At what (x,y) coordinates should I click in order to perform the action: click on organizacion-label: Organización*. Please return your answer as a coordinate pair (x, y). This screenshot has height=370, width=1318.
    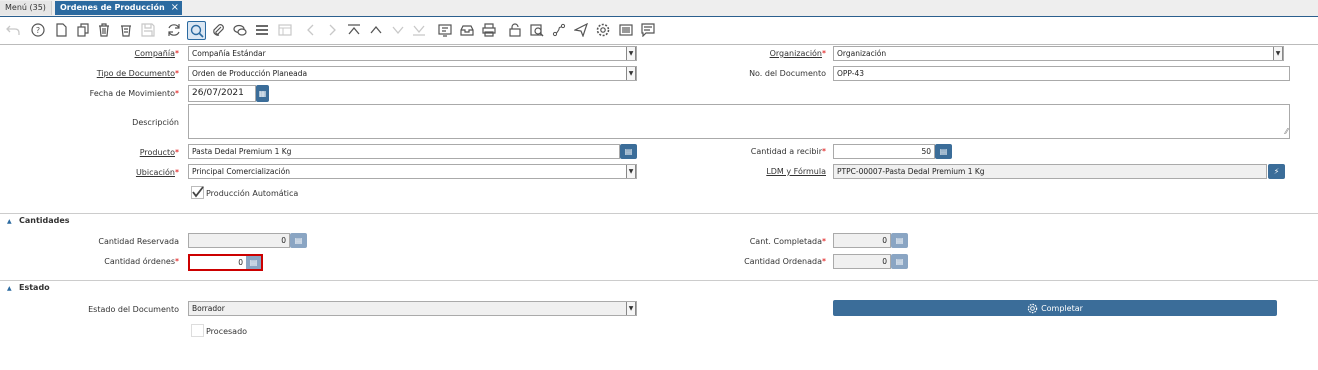
    Looking at the image, I should click on (797, 53).